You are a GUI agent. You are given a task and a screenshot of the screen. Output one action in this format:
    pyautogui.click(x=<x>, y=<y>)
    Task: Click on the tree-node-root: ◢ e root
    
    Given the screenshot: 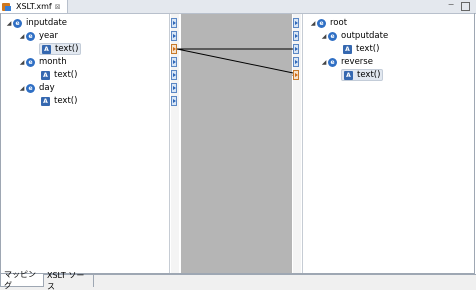 What is the action you would take?
    pyautogui.click(x=328, y=23)
    